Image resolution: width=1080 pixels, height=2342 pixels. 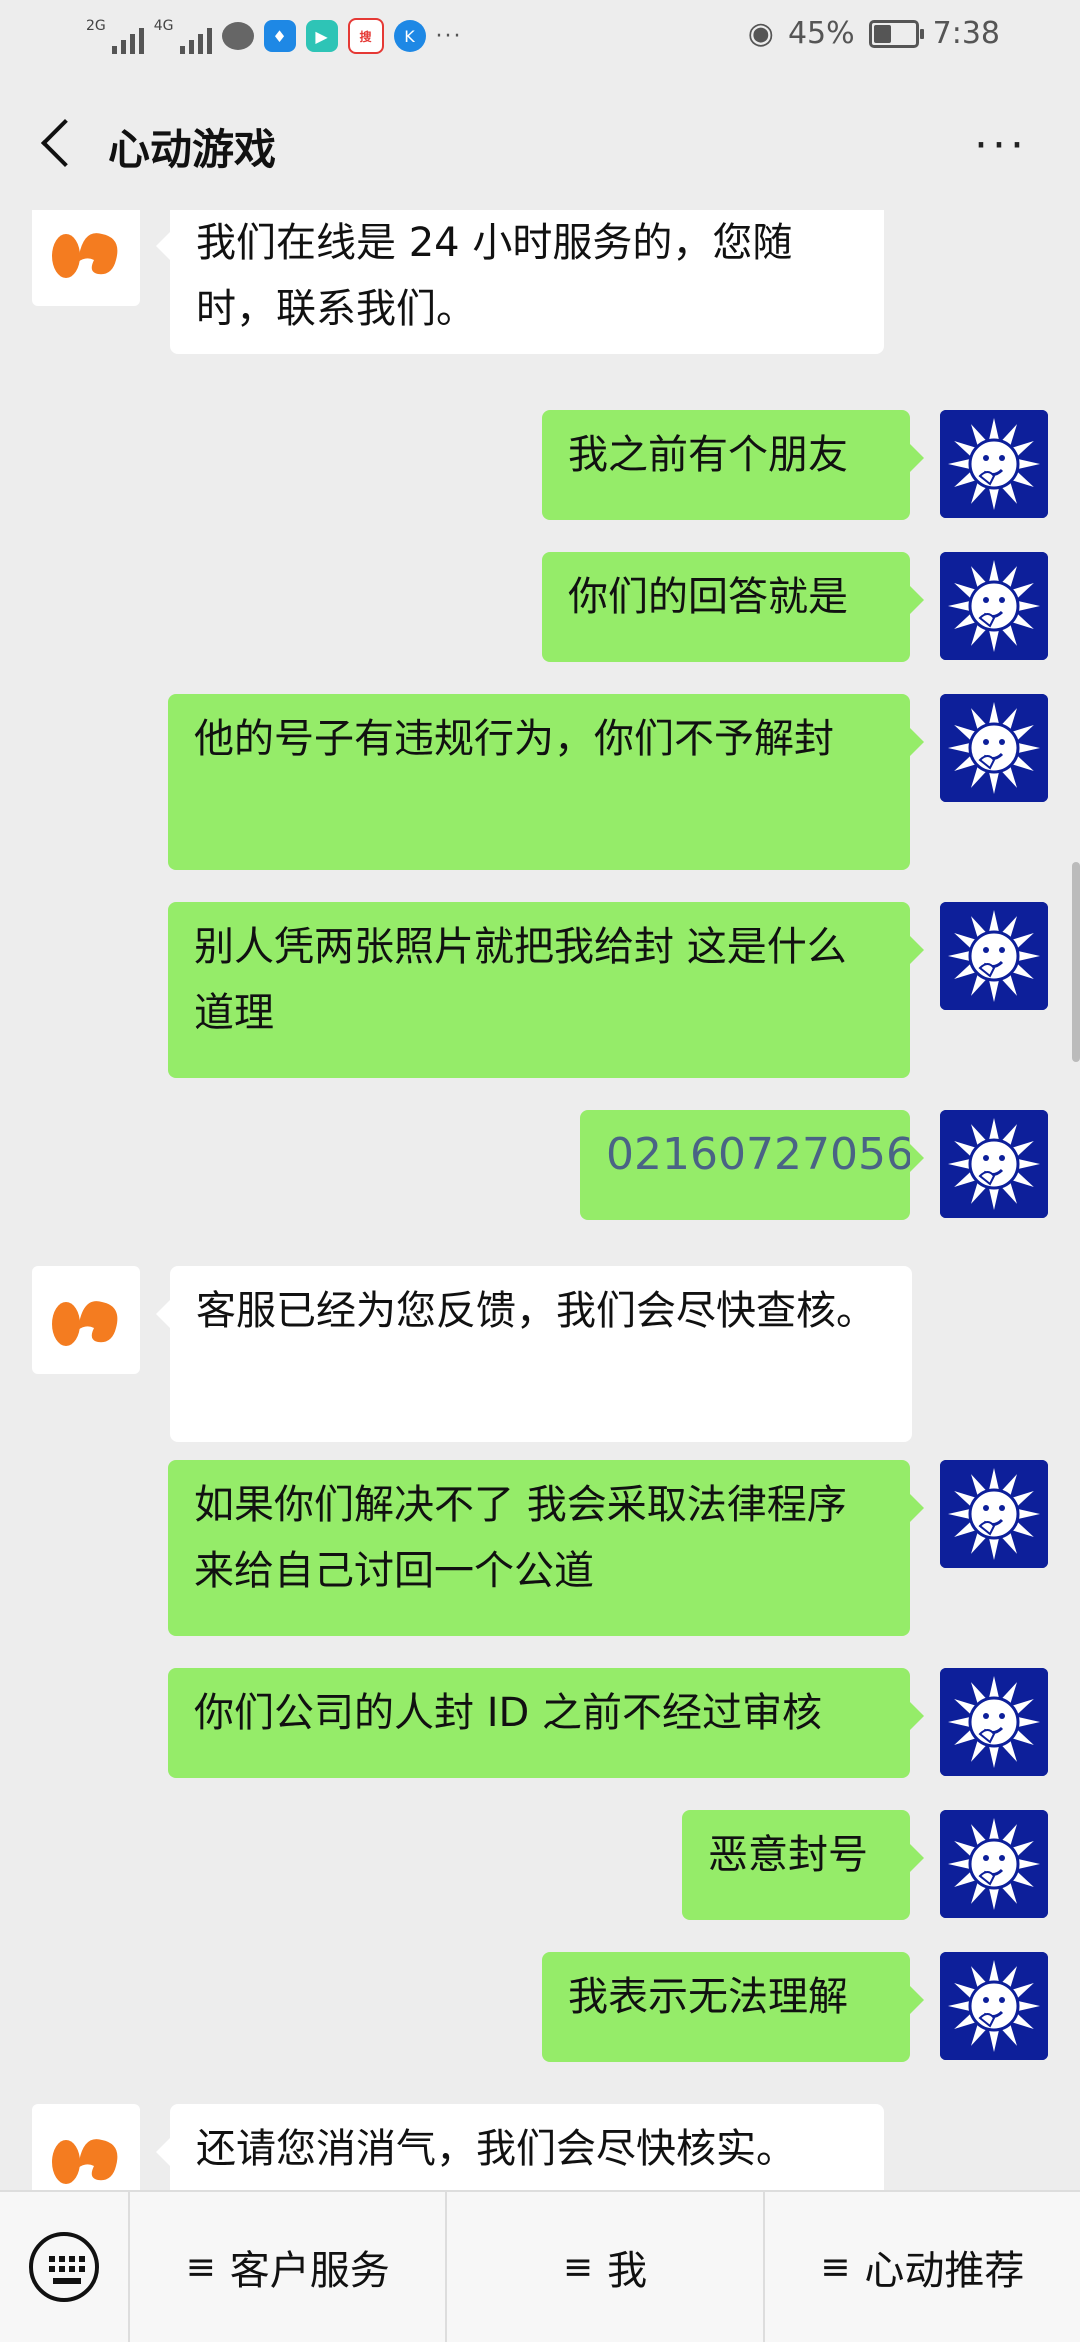 I want to click on message-bubble: 还请您消消气，我们会尽快核实。, so click(x=520, y=2147).